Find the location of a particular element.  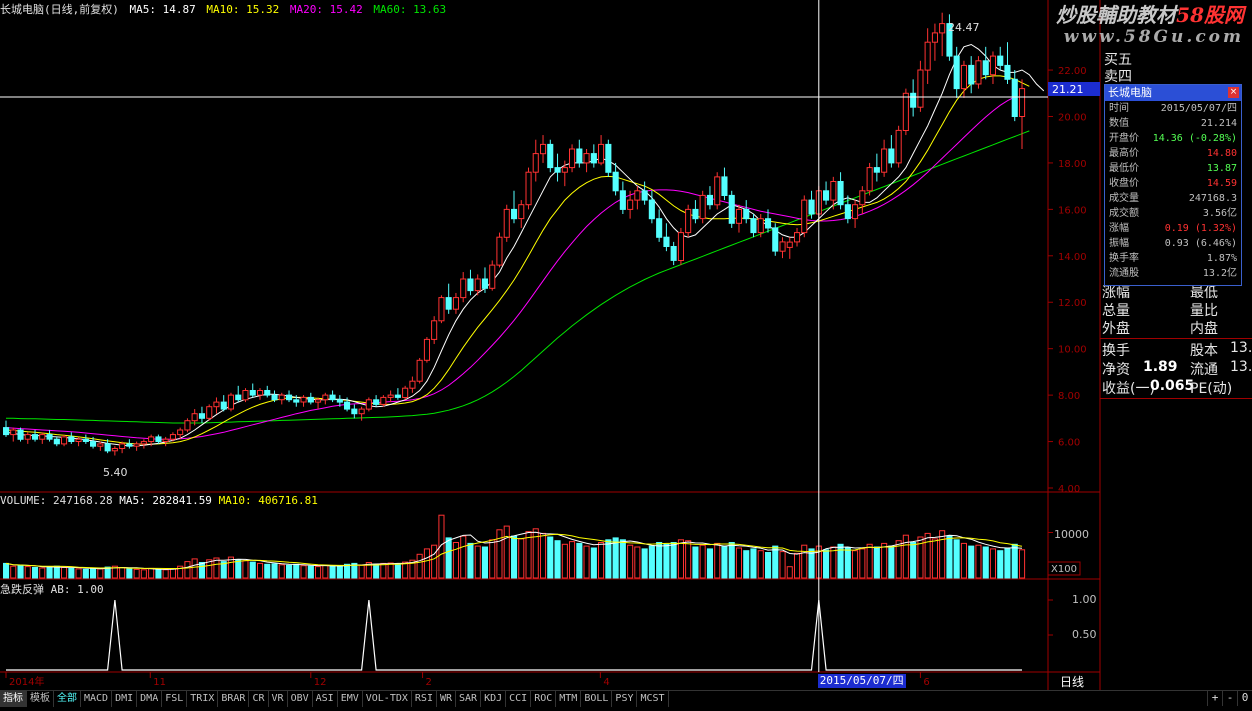

tab-asi: ASI is located at coordinates (325, 699).